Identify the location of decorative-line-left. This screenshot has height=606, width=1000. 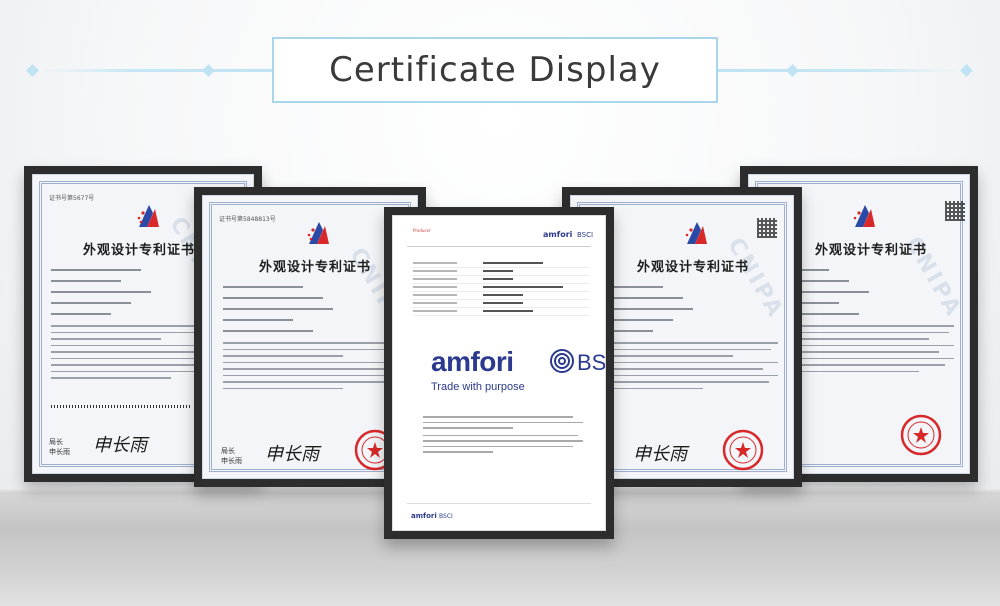
(156, 70).